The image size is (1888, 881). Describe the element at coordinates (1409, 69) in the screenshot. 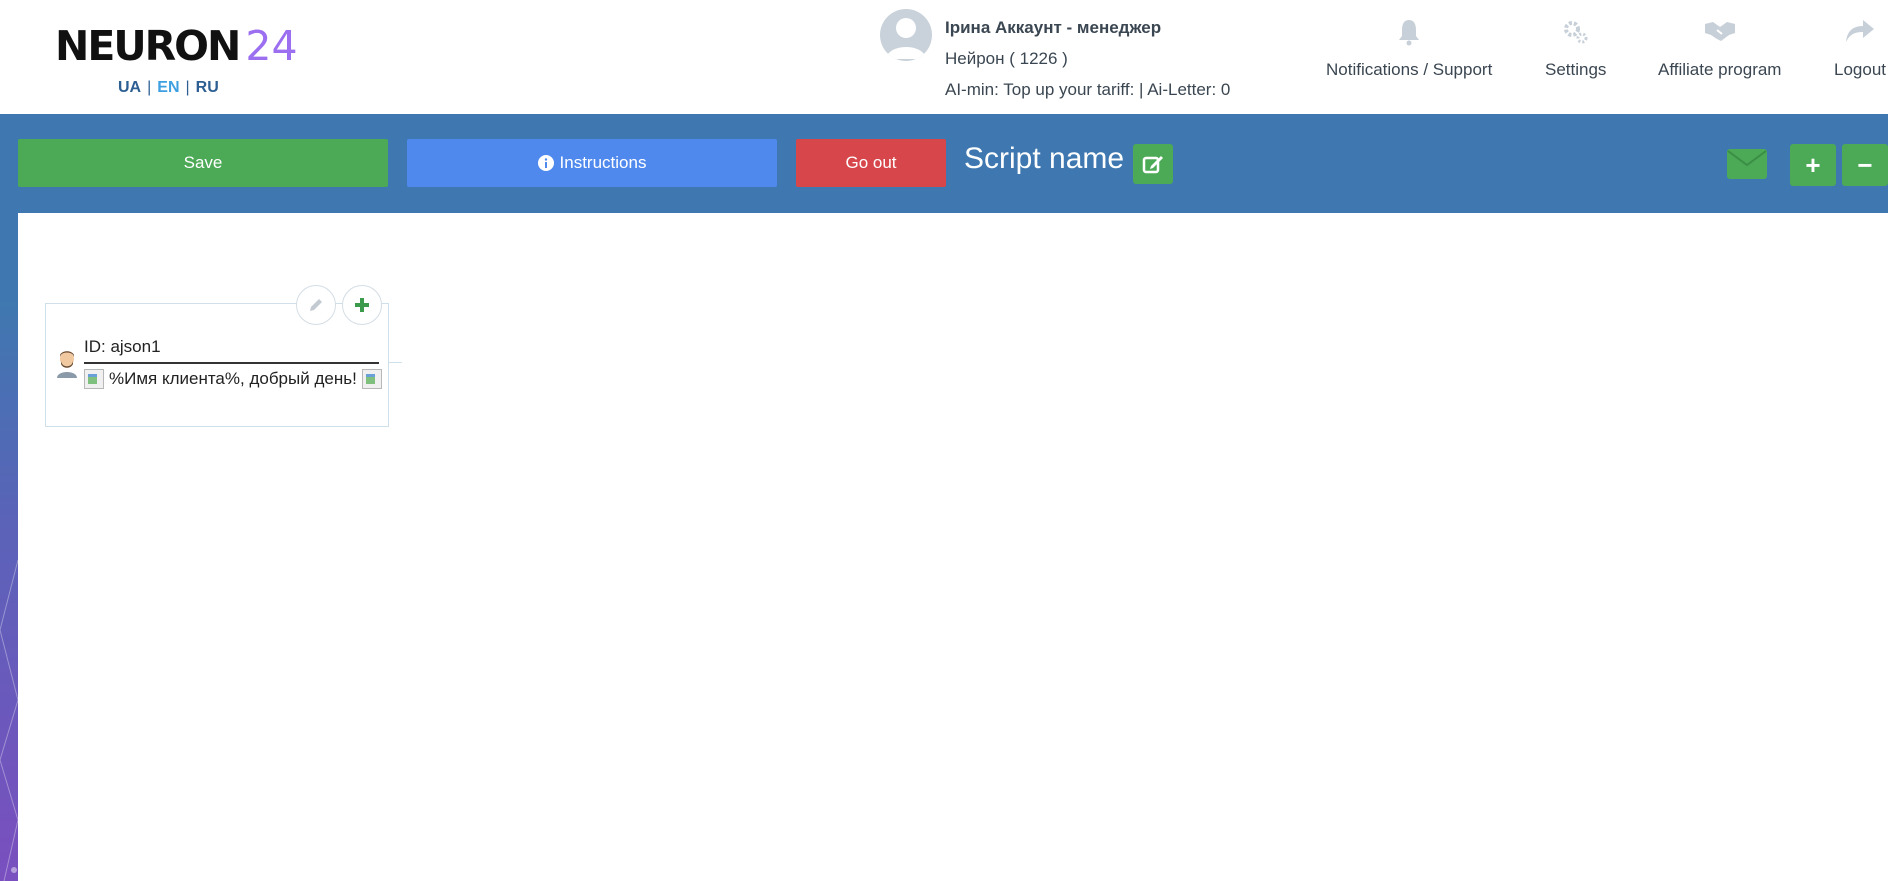

I see `nav-label: Notifications / Support` at that location.